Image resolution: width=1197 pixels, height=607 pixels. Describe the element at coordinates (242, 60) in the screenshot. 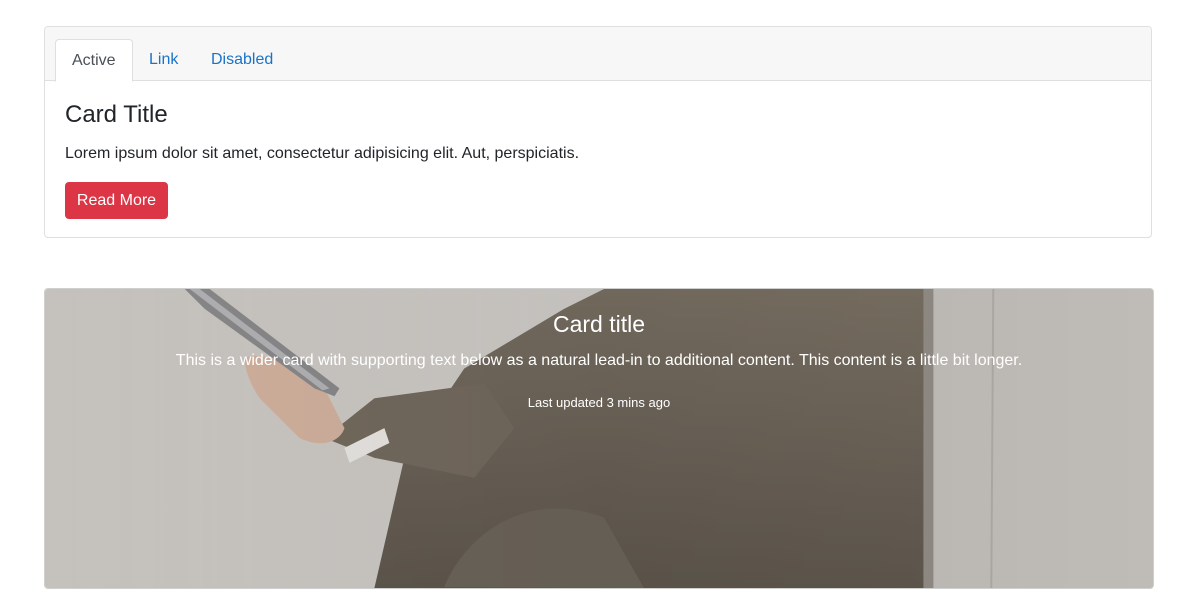

I see `tab-disabled: Disabled` at that location.